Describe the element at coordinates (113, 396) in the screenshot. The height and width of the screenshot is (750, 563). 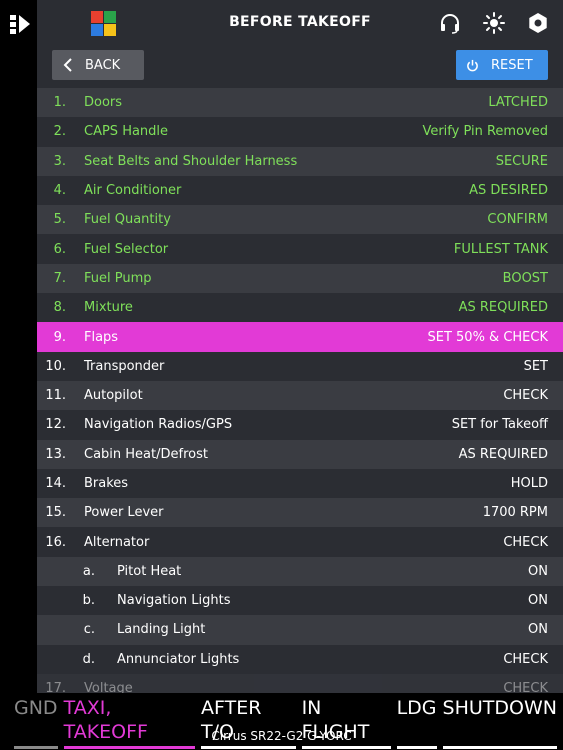
I see `item-label: Autopilot` at that location.